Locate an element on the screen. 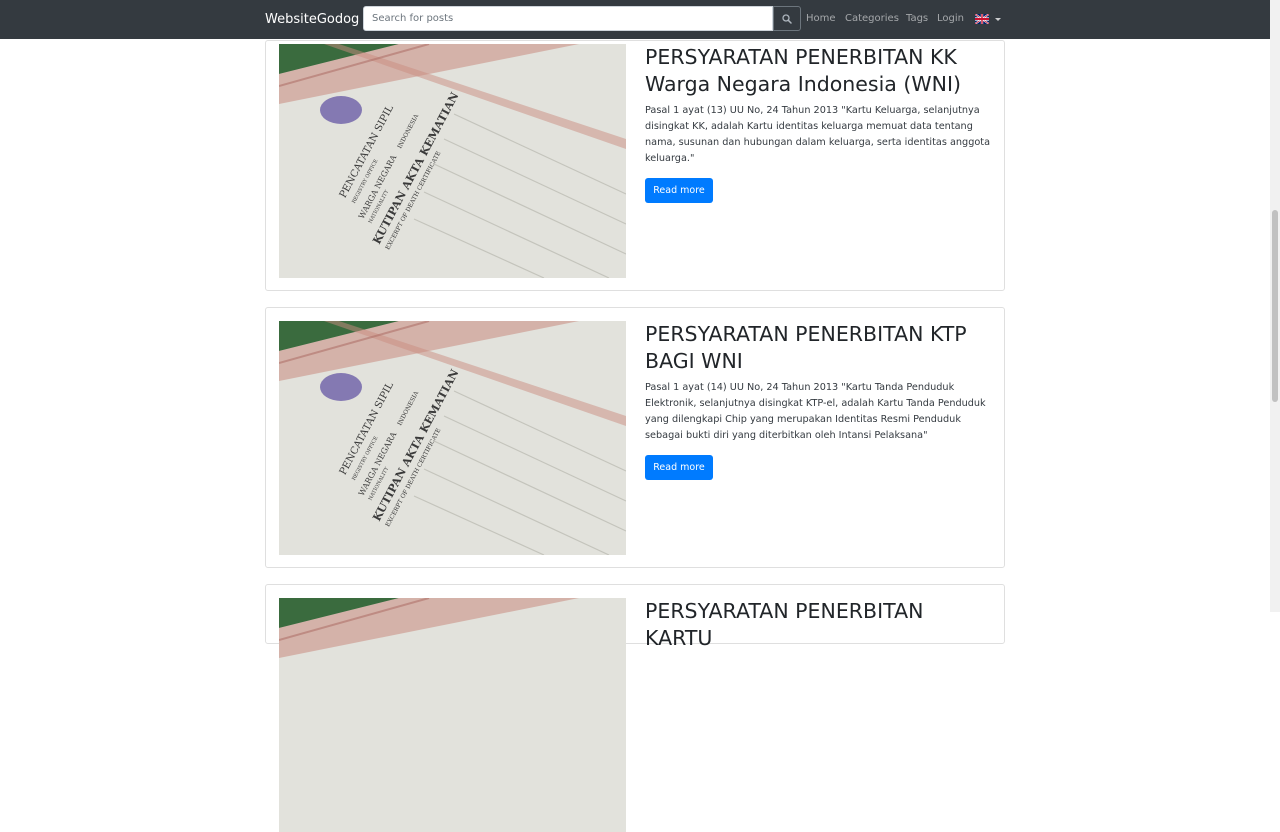 The image size is (1280, 832). search-icon is located at coordinates (787, 18).